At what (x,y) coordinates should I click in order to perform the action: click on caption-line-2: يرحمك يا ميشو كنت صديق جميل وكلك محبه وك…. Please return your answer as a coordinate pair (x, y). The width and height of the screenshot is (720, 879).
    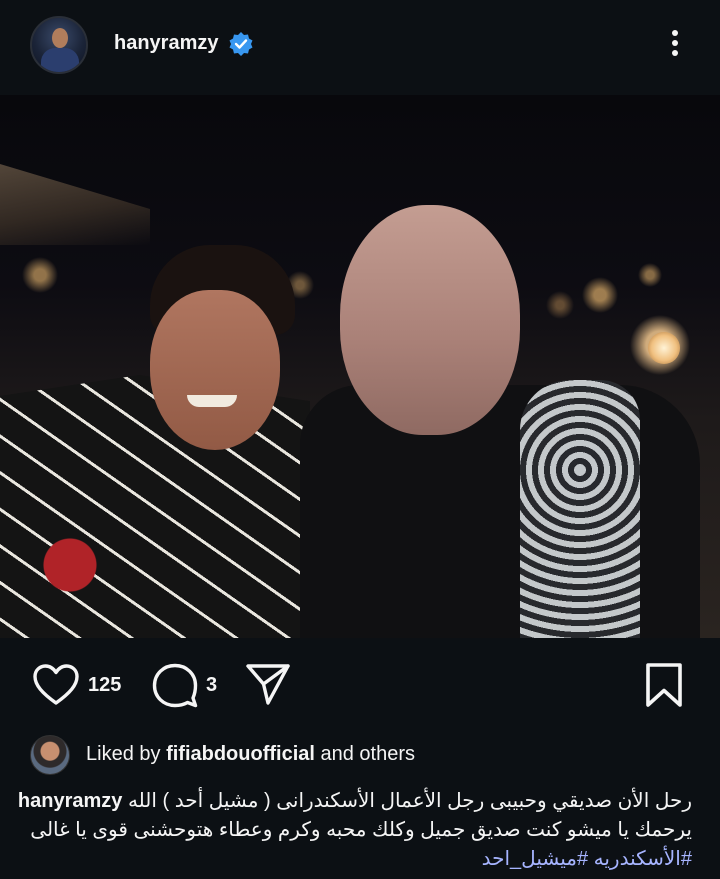
    Looking at the image, I should click on (361, 830).